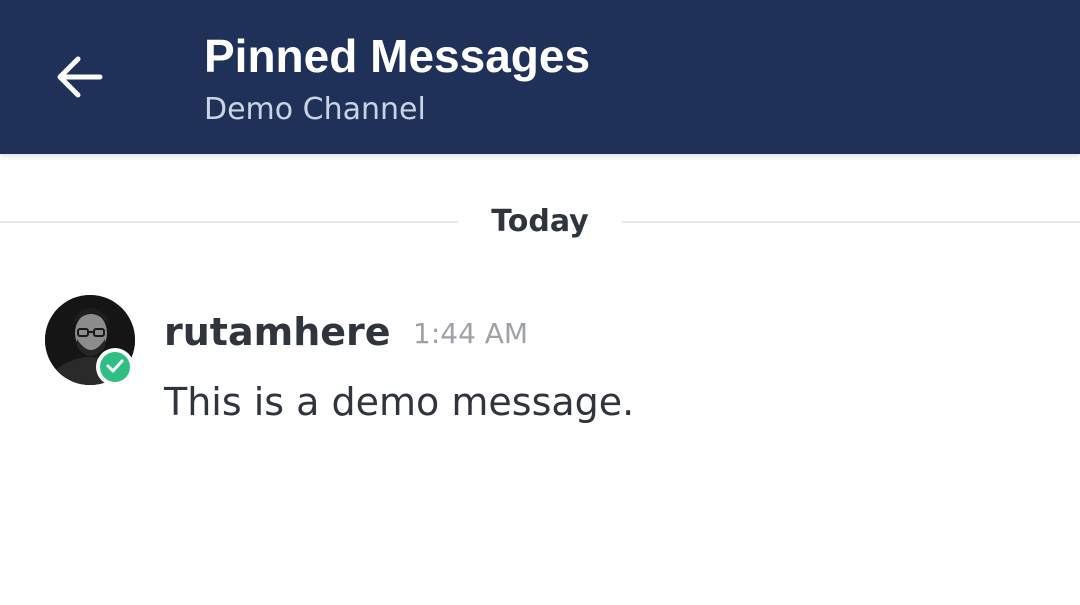  What do you see at coordinates (229, 222) in the screenshot?
I see `divider-line-left` at bounding box center [229, 222].